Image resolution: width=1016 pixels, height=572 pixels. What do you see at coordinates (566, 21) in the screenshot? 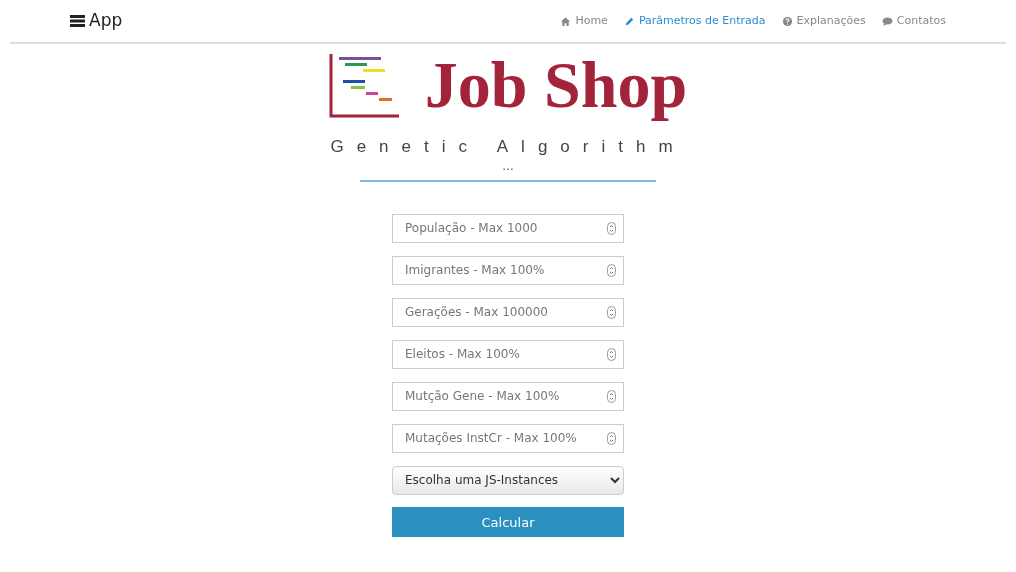
I see `home-icon` at bounding box center [566, 21].